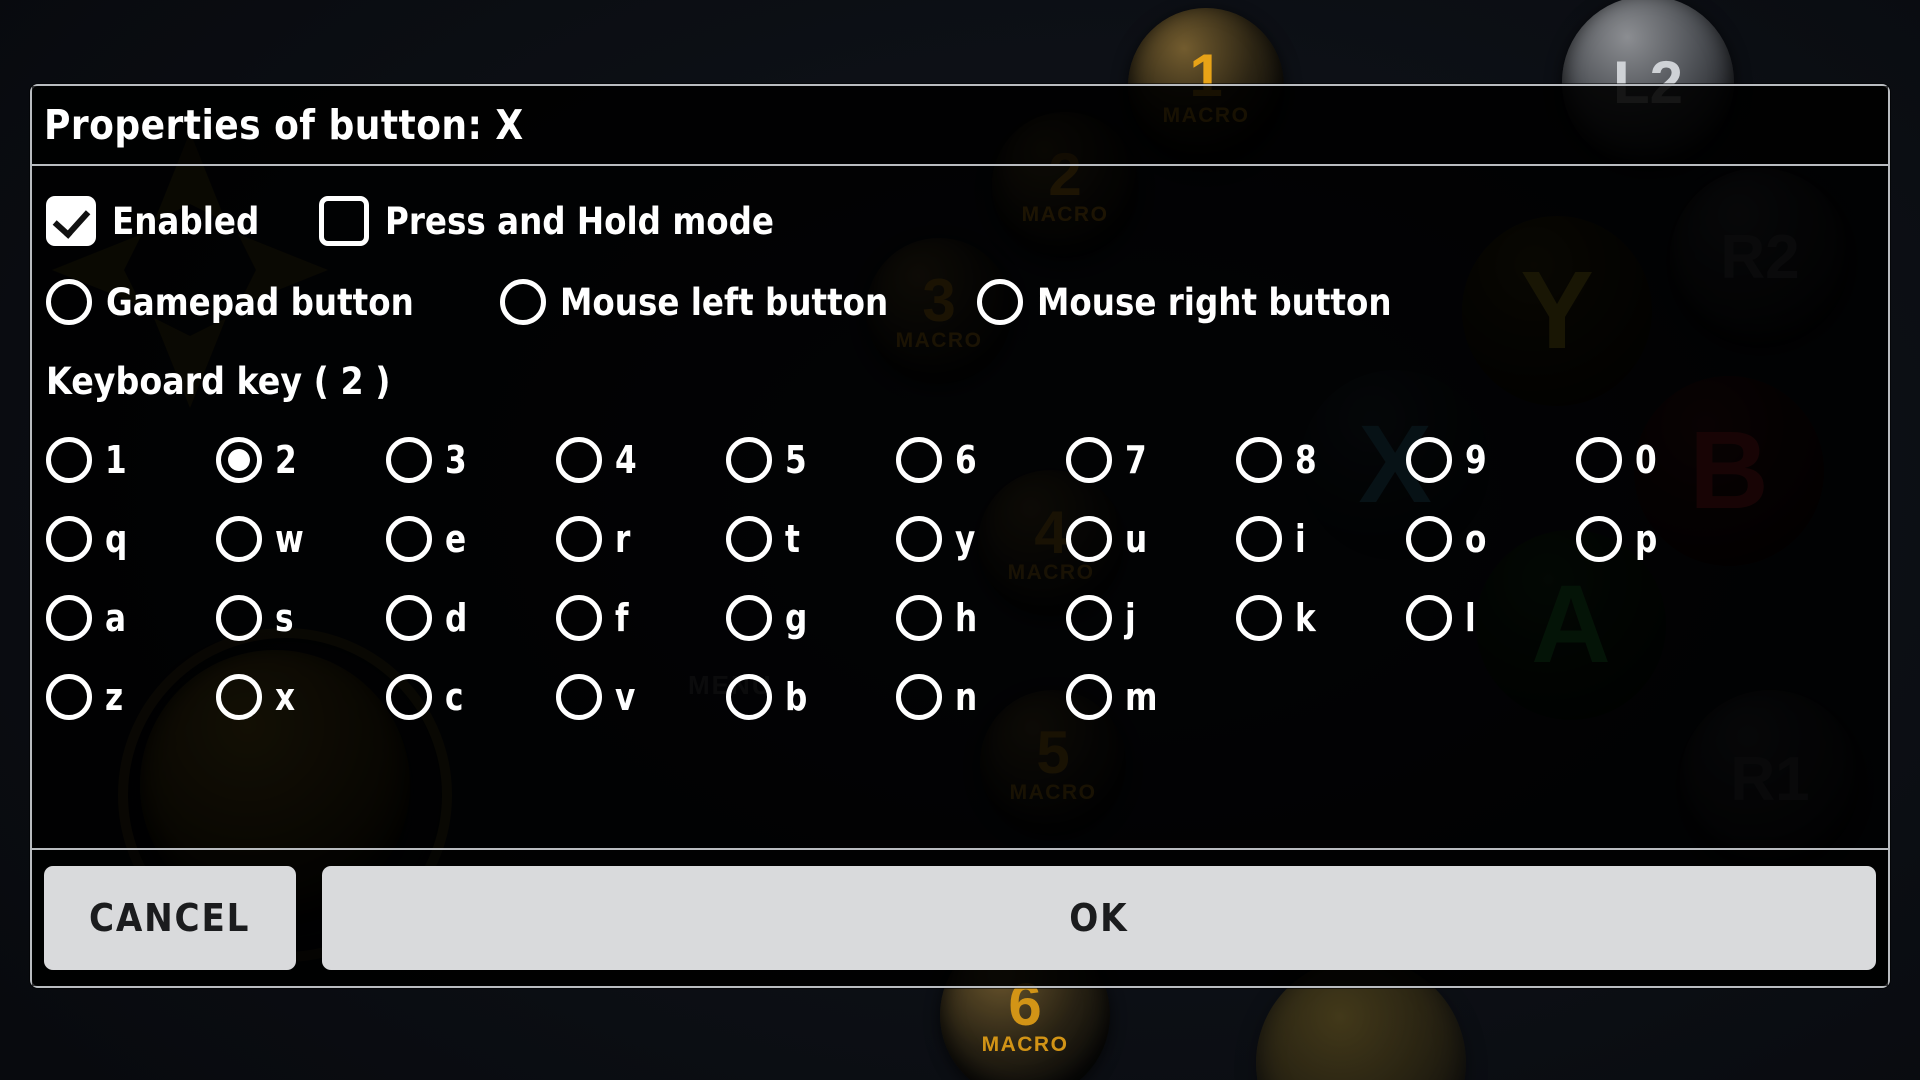 This screenshot has width=1920, height=1080. Describe the element at coordinates (749, 696) in the screenshot. I see `radio-key-b-dot` at that location.